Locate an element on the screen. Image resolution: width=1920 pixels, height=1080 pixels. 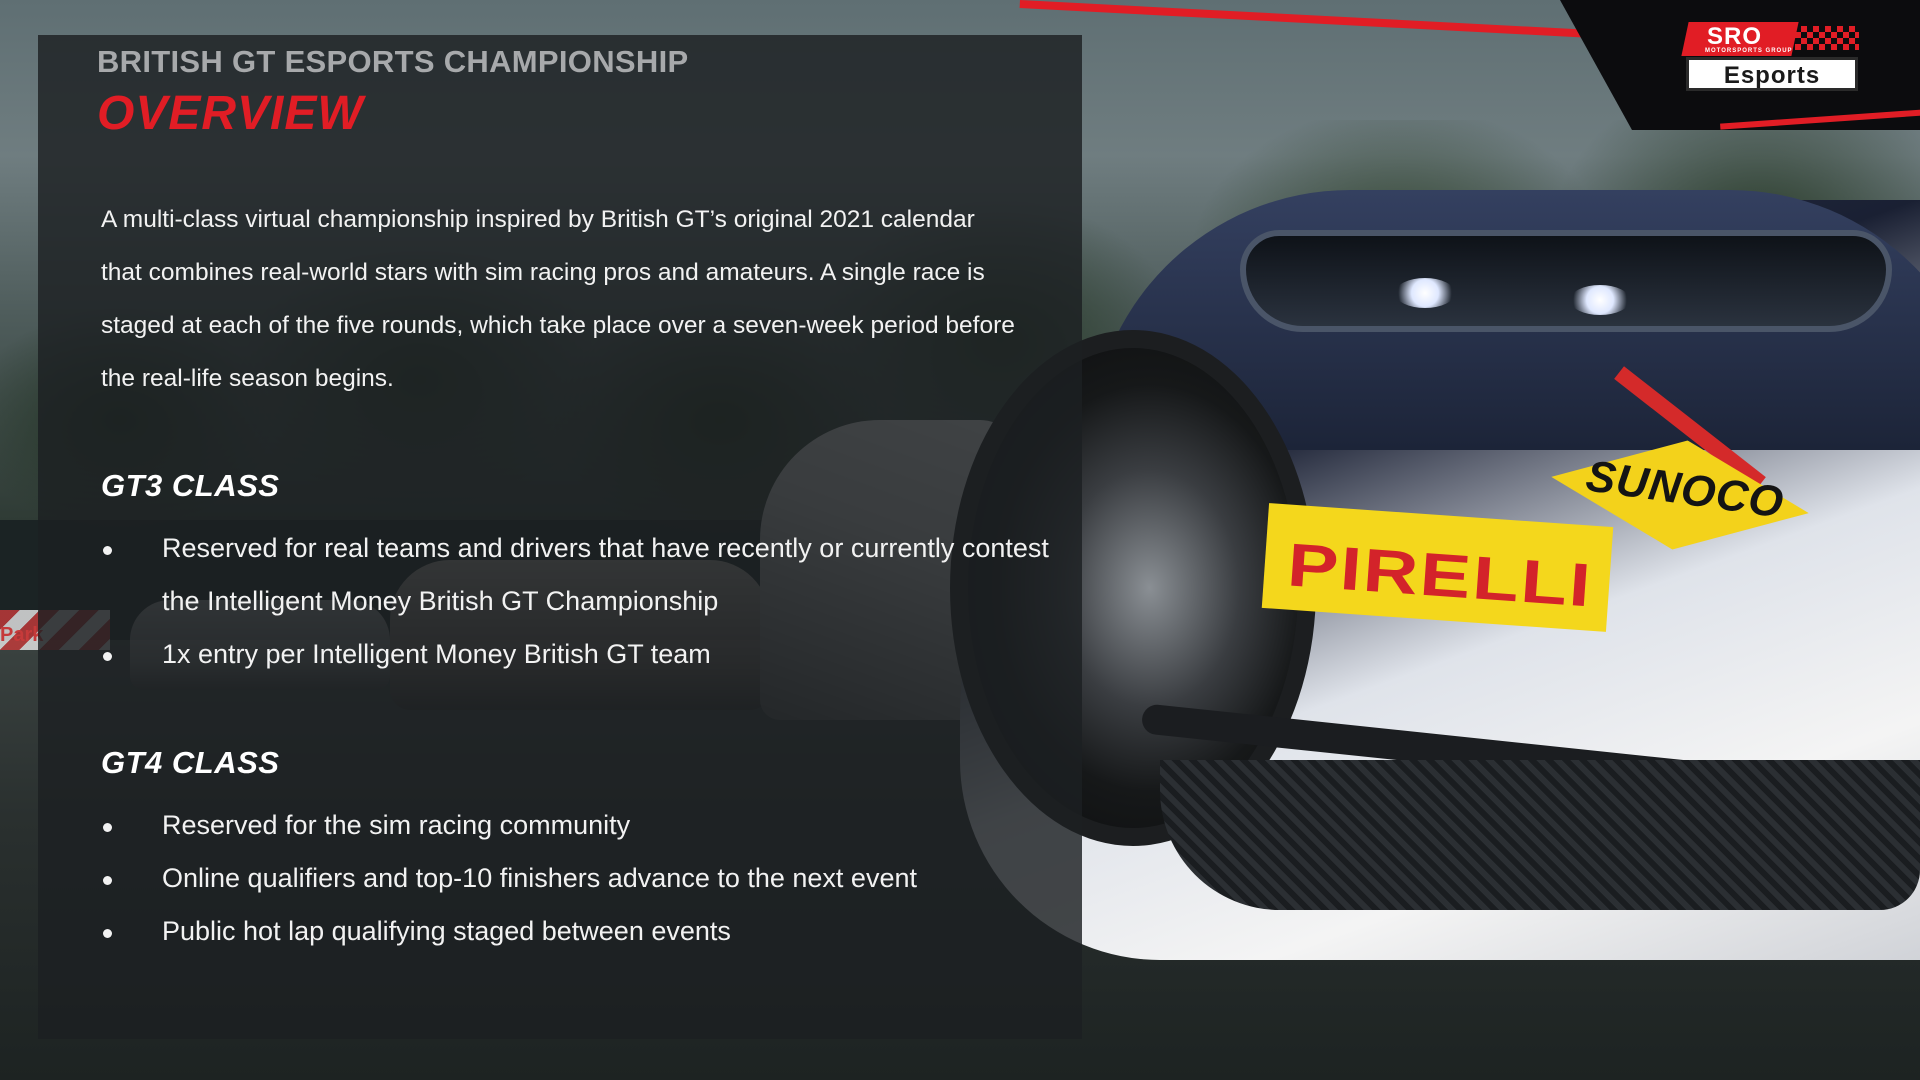
front-grille is located at coordinates (1540, 835).